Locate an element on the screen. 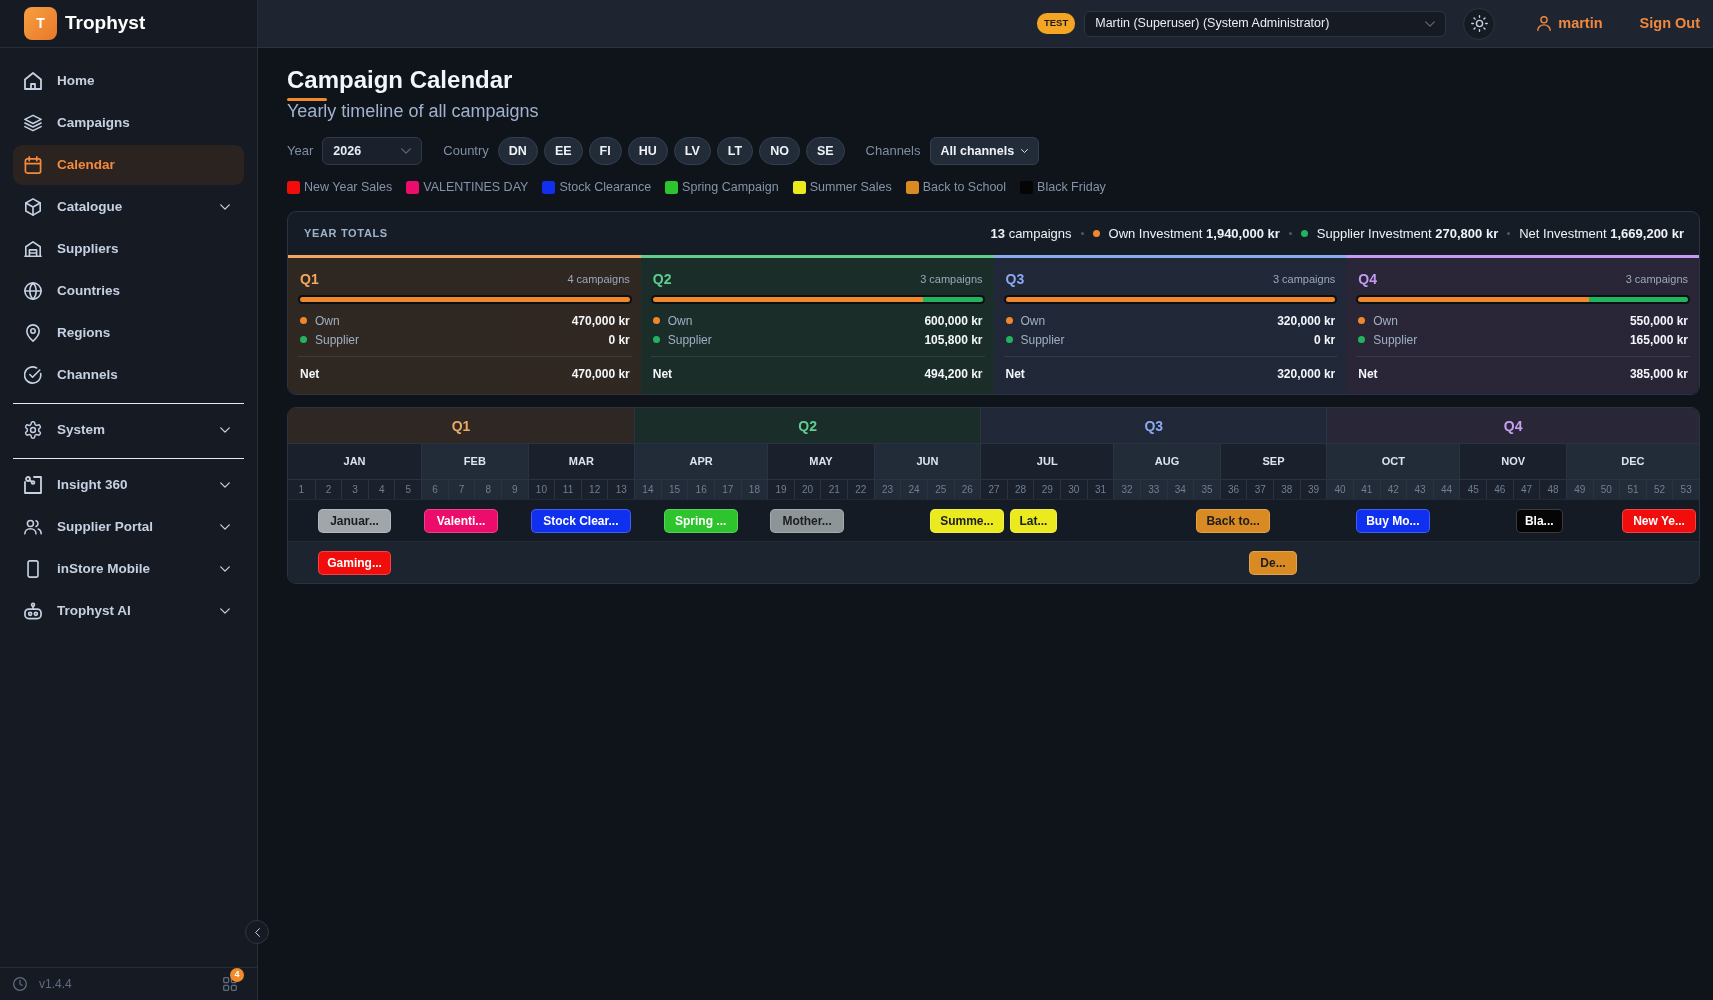 The width and height of the screenshot is (1713, 1000). sidebar-item: System is located at coordinates (128, 430).